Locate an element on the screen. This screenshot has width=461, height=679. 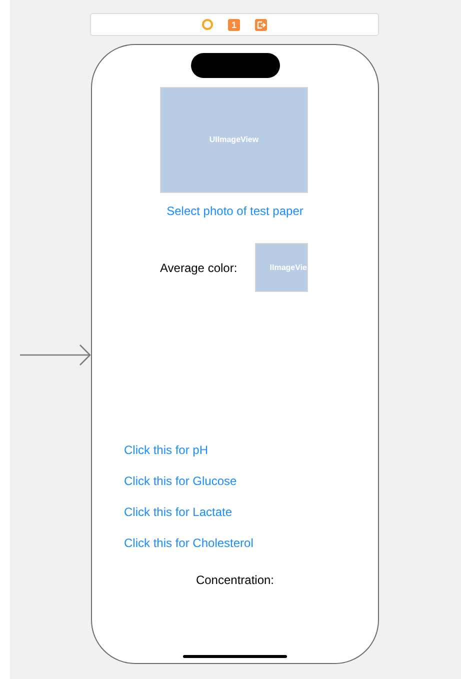
select-photo-link: Select photo of test paper is located at coordinates (235, 211).